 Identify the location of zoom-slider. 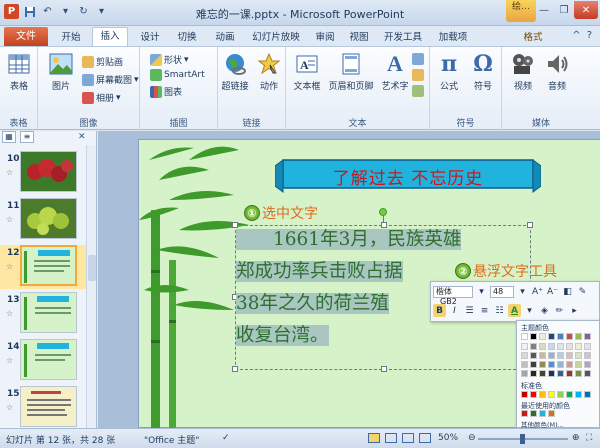
(523, 439).